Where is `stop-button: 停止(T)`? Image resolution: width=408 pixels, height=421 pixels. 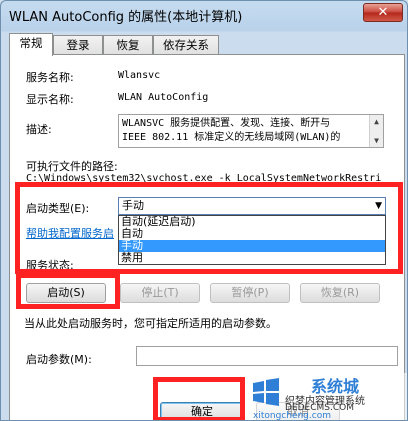 stop-button: 停止(T) is located at coordinates (160, 293).